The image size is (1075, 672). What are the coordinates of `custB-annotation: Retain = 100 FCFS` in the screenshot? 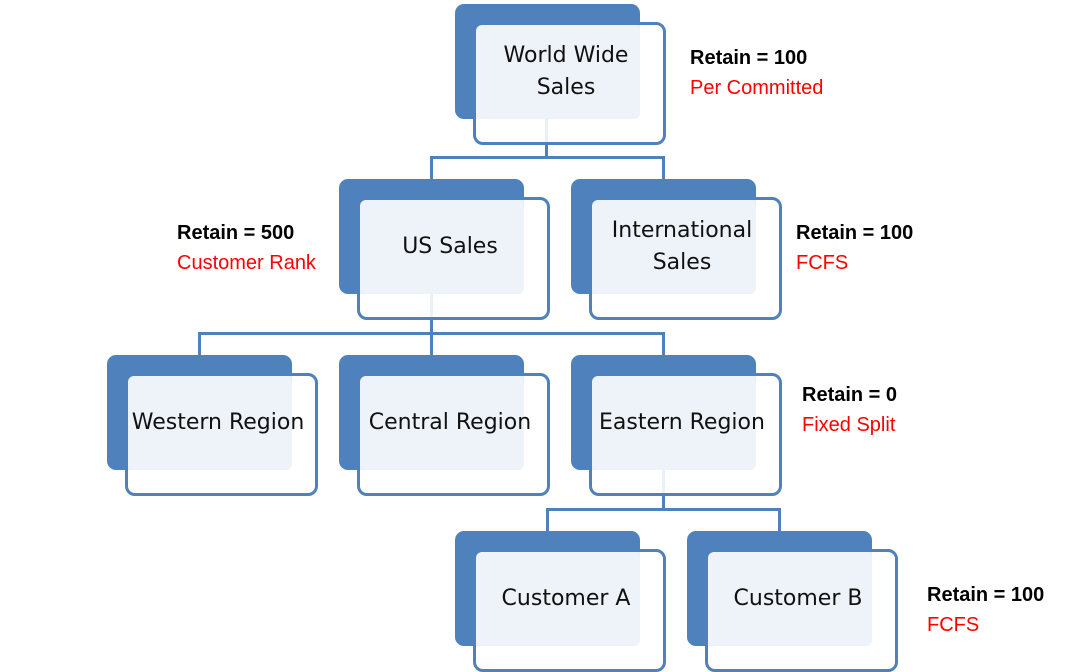 It's located at (985, 610).